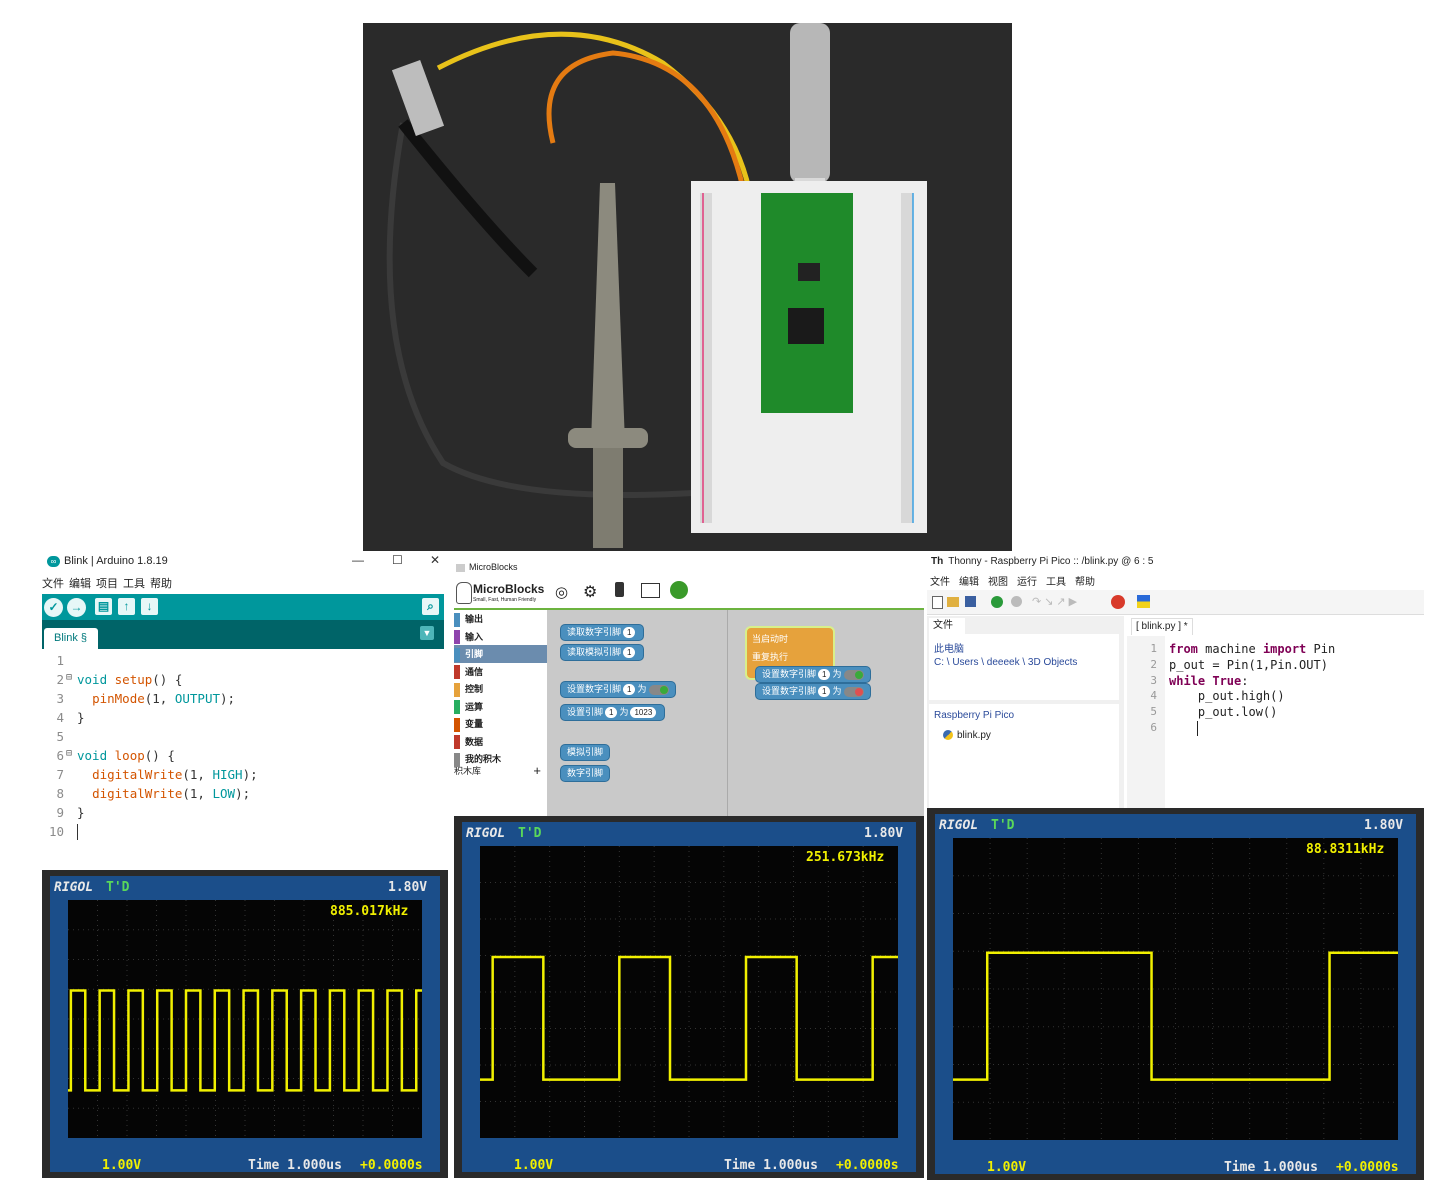  What do you see at coordinates (854, 674) in the screenshot?
I see `boolean-toggle-true` at bounding box center [854, 674].